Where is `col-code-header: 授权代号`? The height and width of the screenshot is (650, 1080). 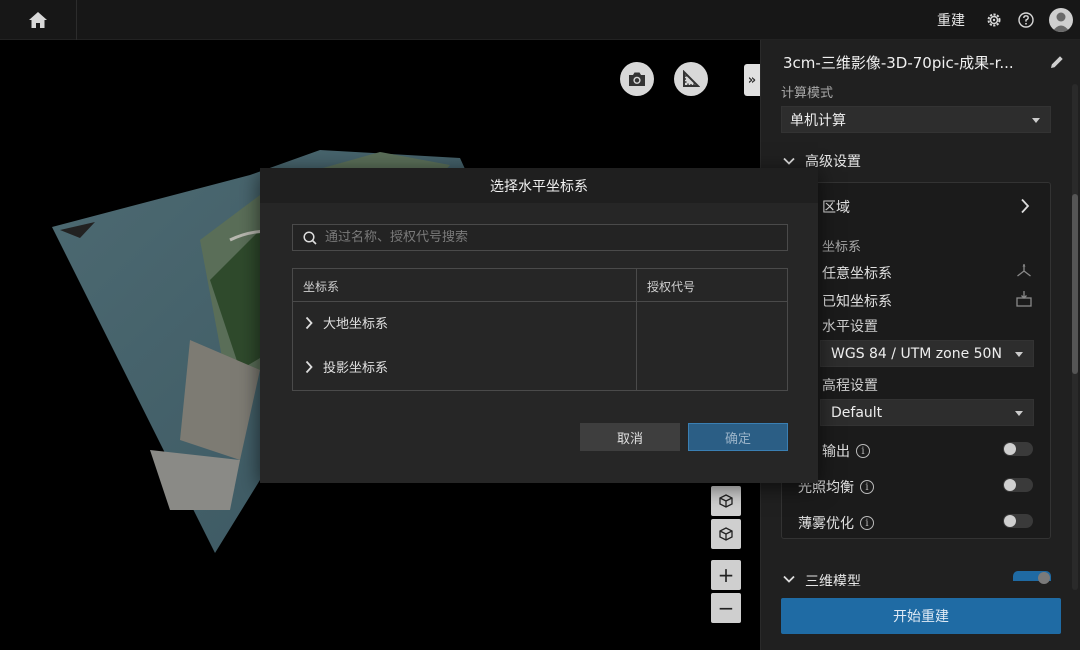 col-code-header: 授权代号 is located at coordinates (671, 287).